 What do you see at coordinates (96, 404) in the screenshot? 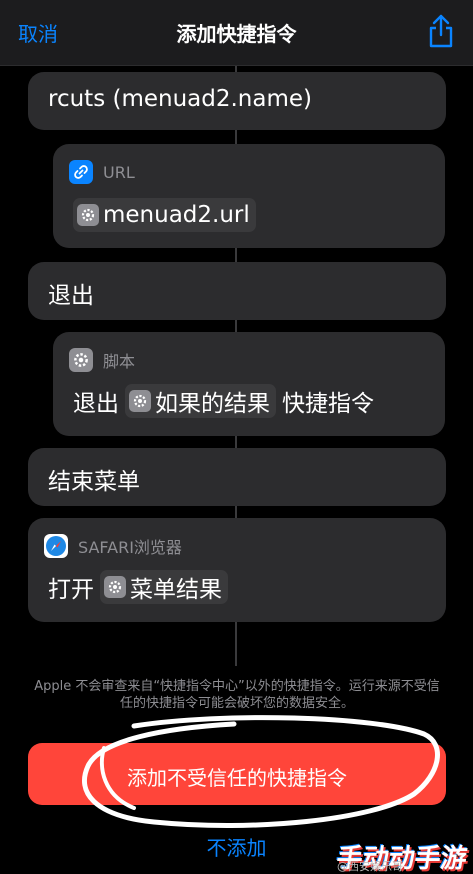
I see `script-prefix: 退出` at bounding box center [96, 404].